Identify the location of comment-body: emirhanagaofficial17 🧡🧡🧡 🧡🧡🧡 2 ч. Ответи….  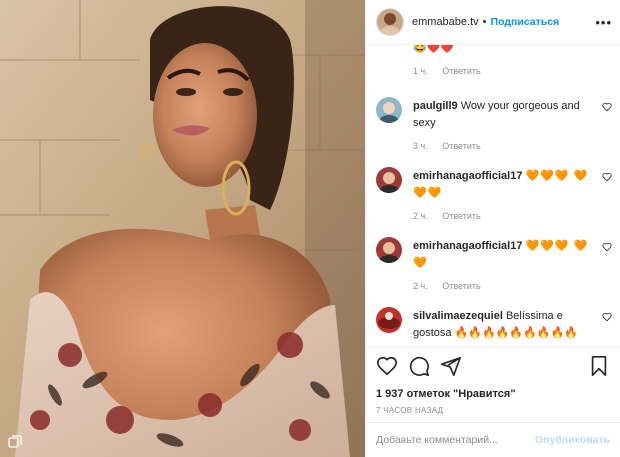
(504, 196).